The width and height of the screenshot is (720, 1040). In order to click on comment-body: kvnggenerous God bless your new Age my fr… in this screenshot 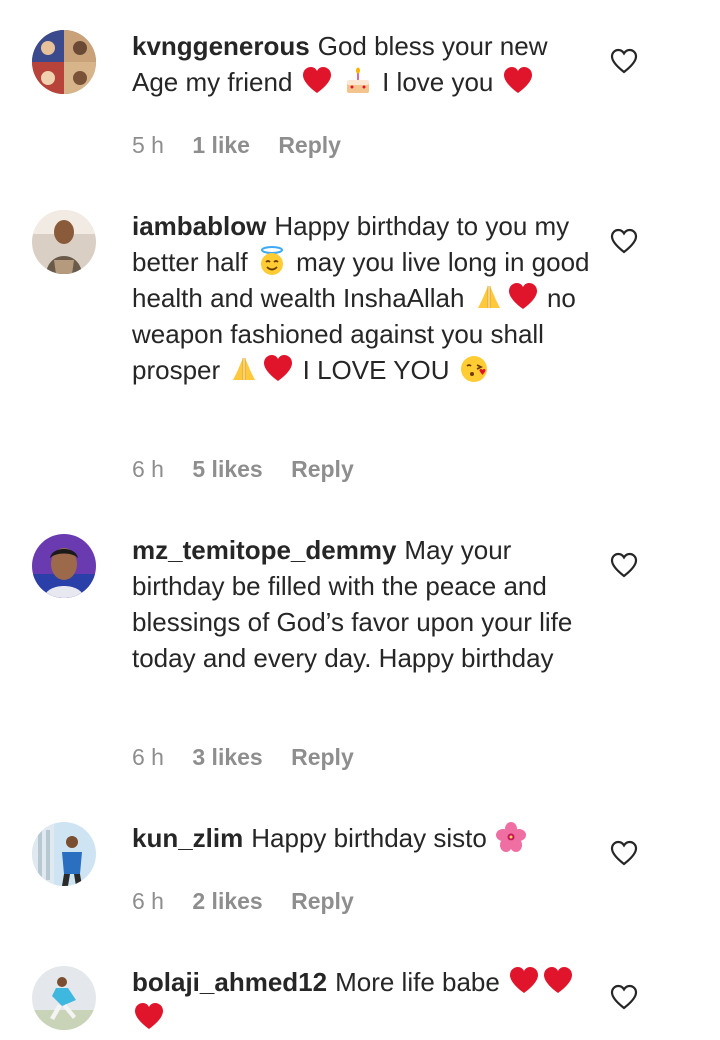, I will do `click(362, 64)`.